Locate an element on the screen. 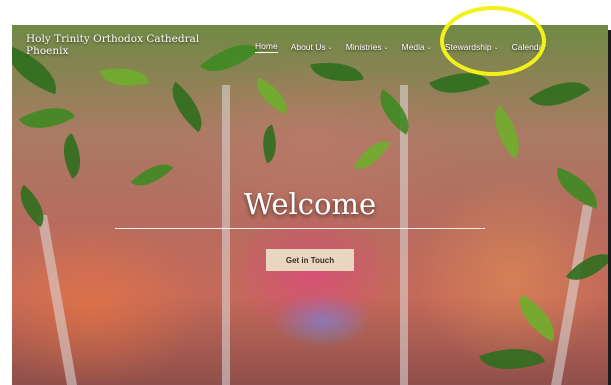 This screenshot has width=611, height=385. site-title: Holy Trinity Orthodox Cathedral Phoenix is located at coordinates (116, 45).